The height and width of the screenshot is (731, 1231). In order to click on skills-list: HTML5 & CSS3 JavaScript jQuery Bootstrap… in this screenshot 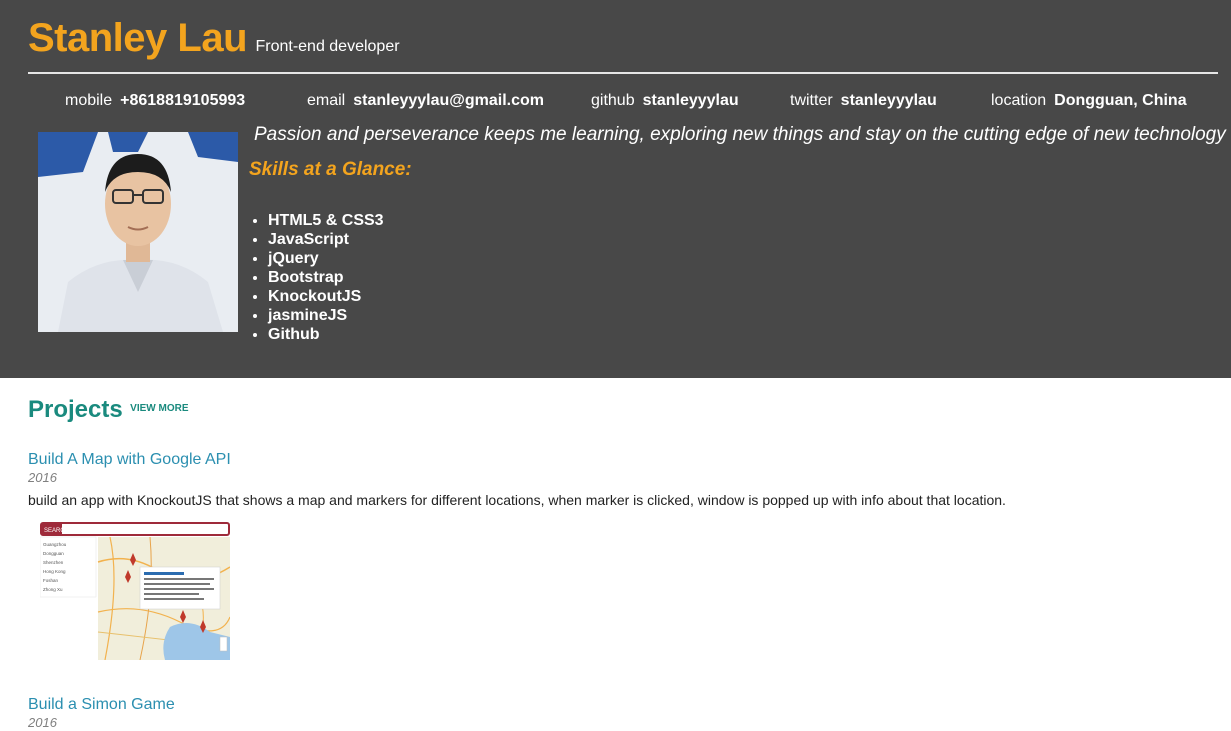, I will do `click(326, 277)`.